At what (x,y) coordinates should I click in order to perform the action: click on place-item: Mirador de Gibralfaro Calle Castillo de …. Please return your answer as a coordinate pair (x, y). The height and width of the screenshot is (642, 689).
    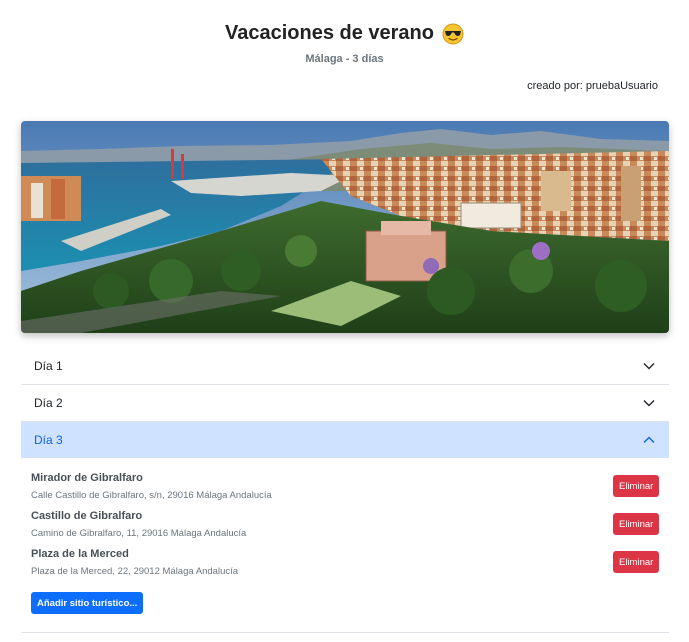
    Looking at the image, I should click on (345, 487).